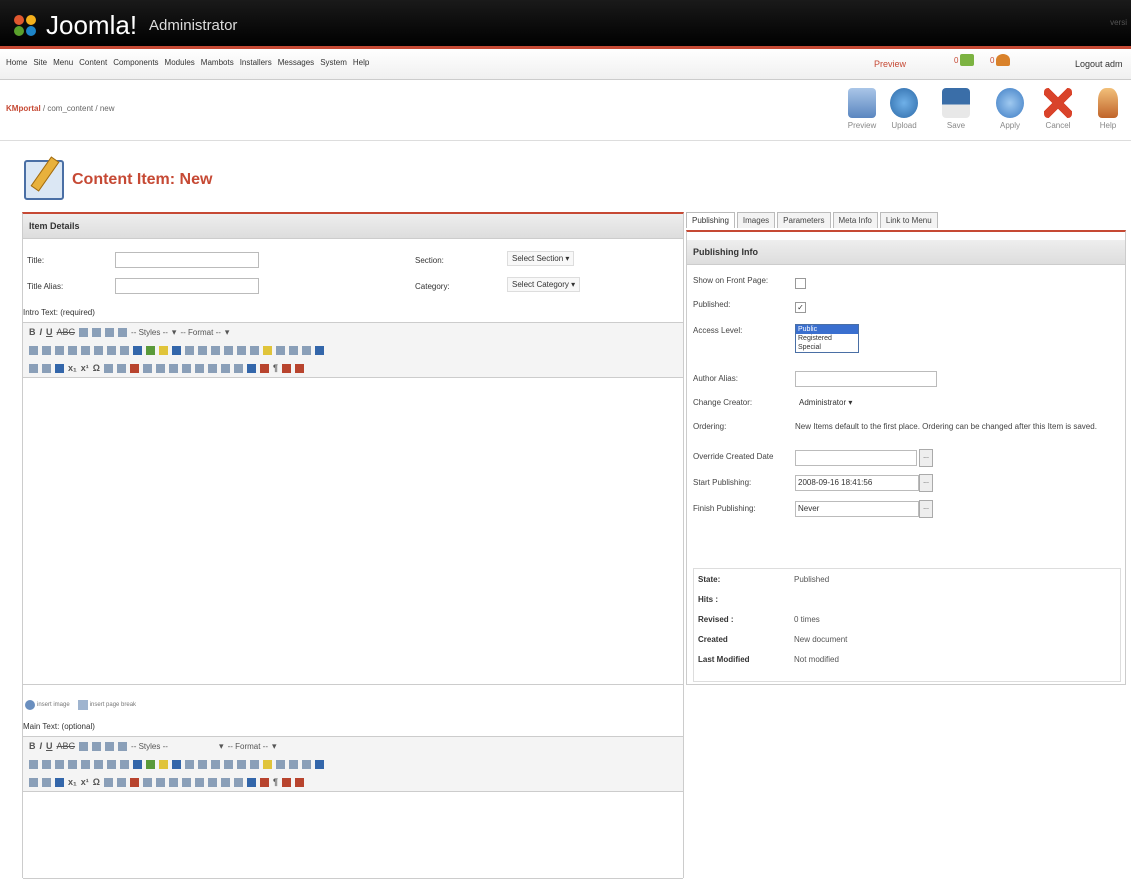 This screenshot has width=1131, height=879. What do you see at coordinates (106, 705) in the screenshot?
I see `insert-pagebreak-button: insert page break` at bounding box center [106, 705].